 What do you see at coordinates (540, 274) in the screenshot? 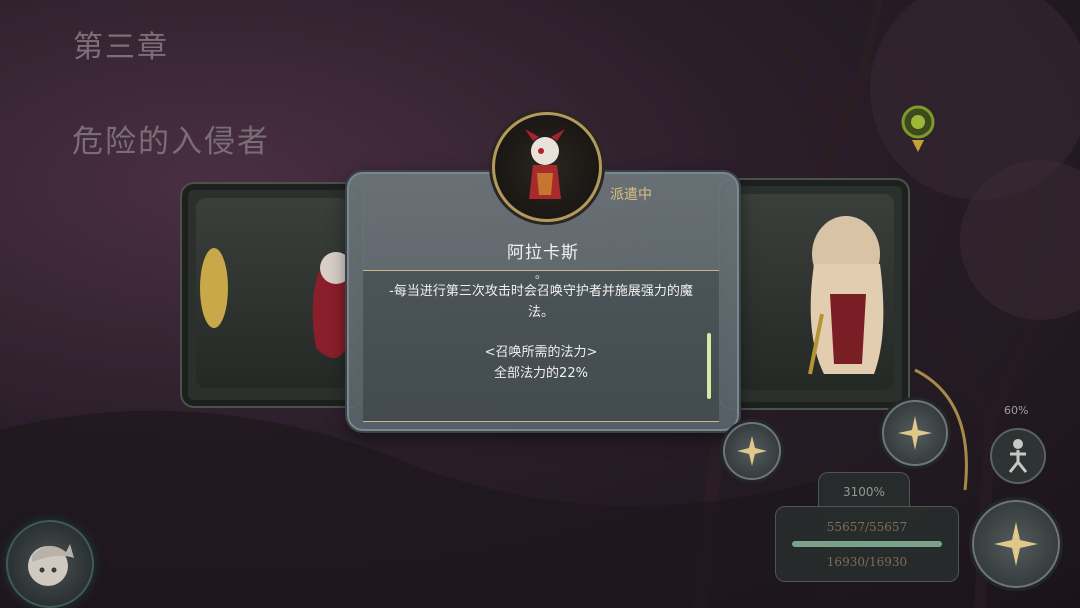
I see `description-mark: 。` at bounding box center [540, 274].